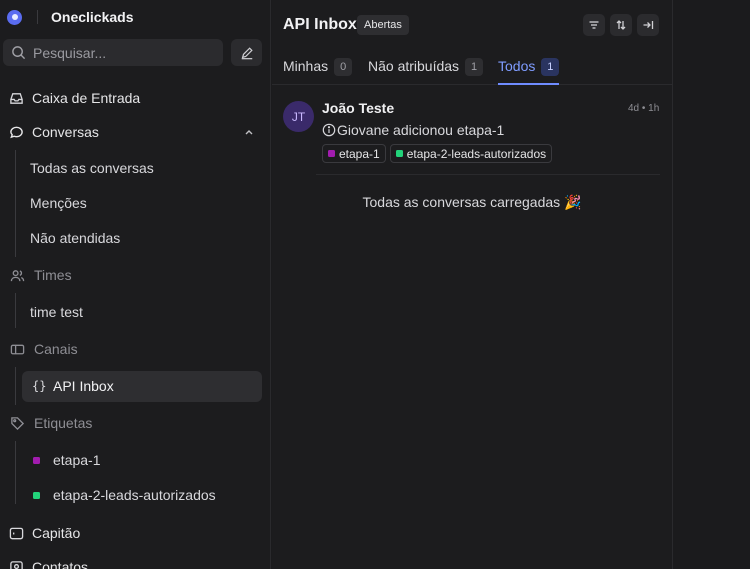 The image size is (750, 569). I want to click on chevron-up-icon, so click(249, 132).